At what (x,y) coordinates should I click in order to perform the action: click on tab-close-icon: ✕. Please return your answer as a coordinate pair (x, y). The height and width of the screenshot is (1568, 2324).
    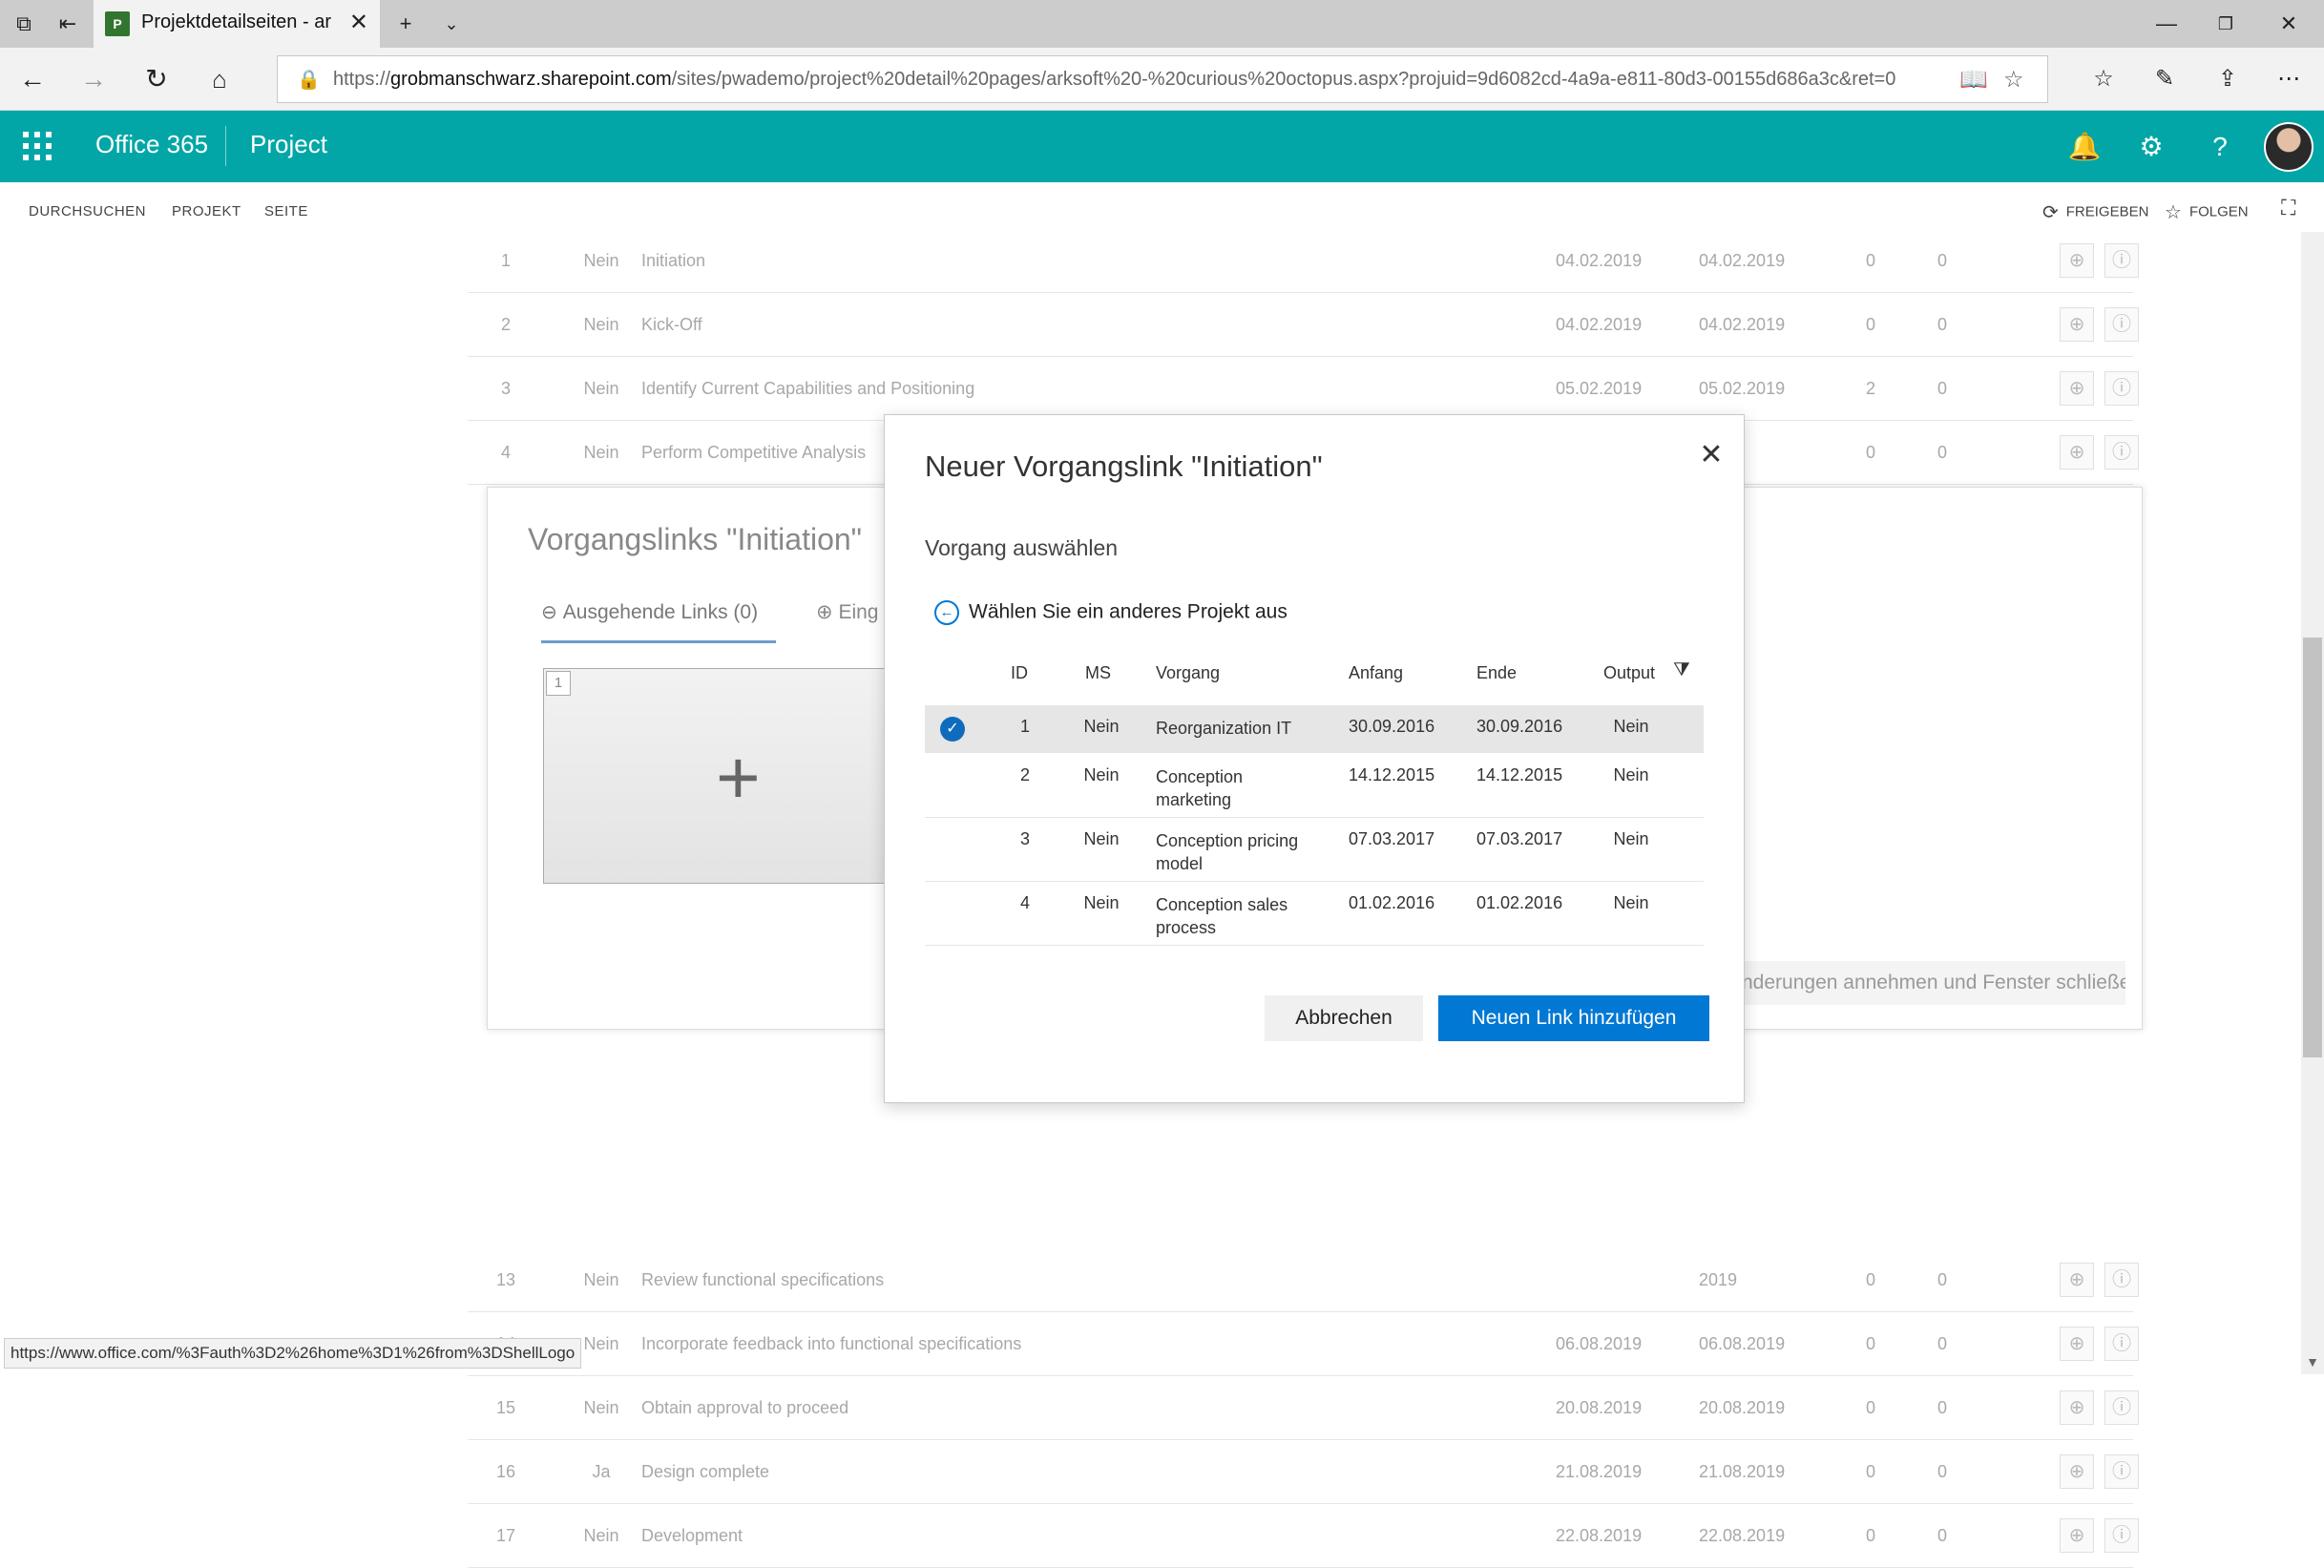
    Looking at the image, I should click on (358, 22).